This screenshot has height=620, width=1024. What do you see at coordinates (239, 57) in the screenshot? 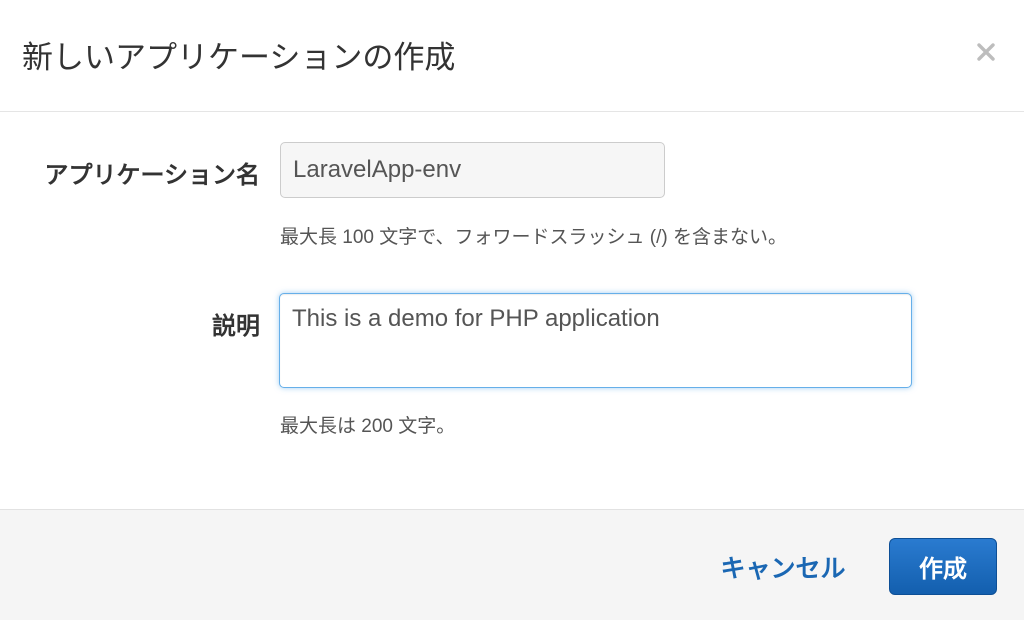
I see `dialog-title: 新しいアプリケーションの作成` at bounding box center [239, 57].